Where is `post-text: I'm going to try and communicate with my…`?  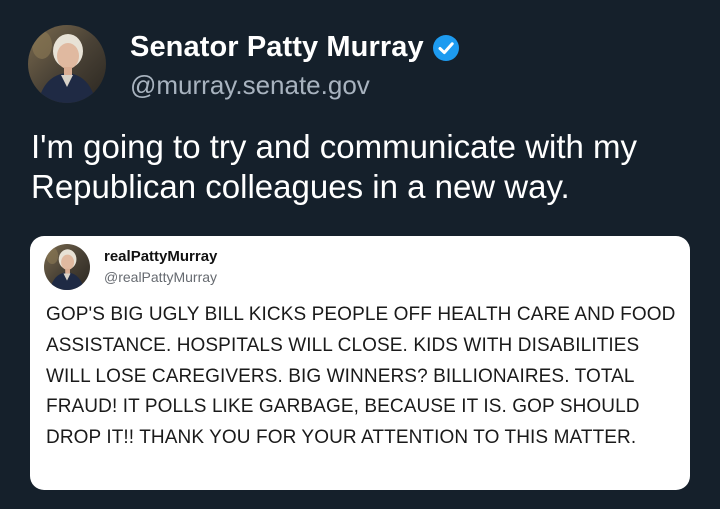 post-text: I'm going to try and communicate with my… is located at coordinates (334, 166).